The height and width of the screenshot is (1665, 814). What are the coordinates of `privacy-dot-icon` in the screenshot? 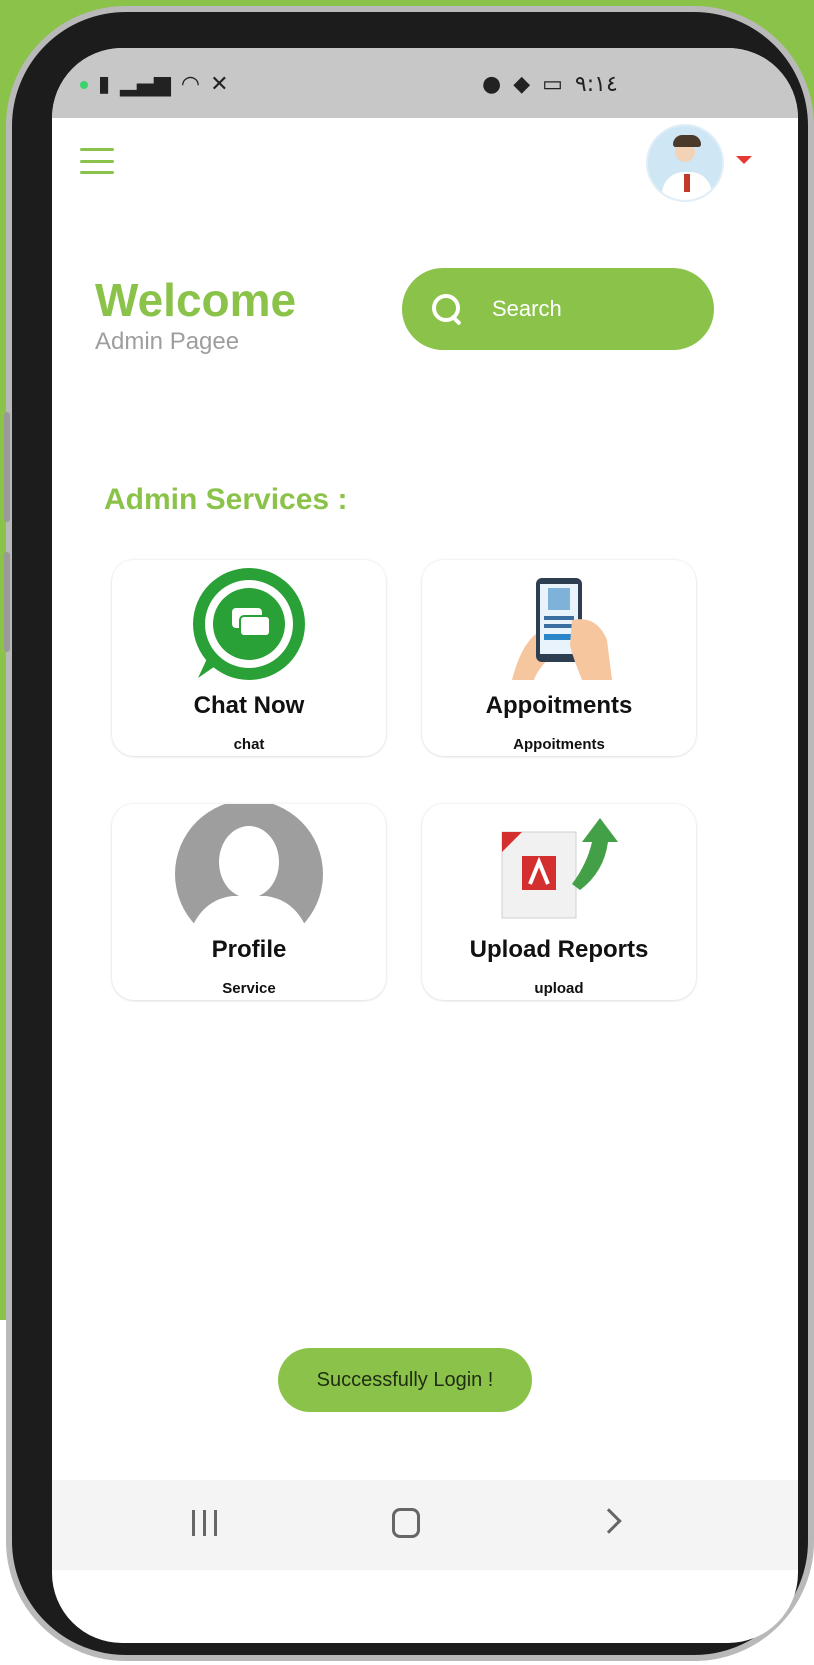 It's located at (84, 84).